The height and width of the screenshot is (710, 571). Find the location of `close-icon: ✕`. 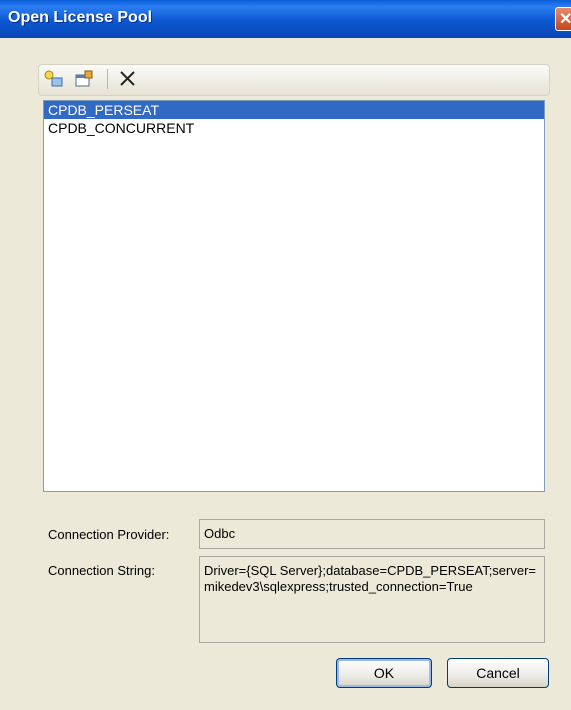

close-icon: ✕ is located at coordinates (565, 19).